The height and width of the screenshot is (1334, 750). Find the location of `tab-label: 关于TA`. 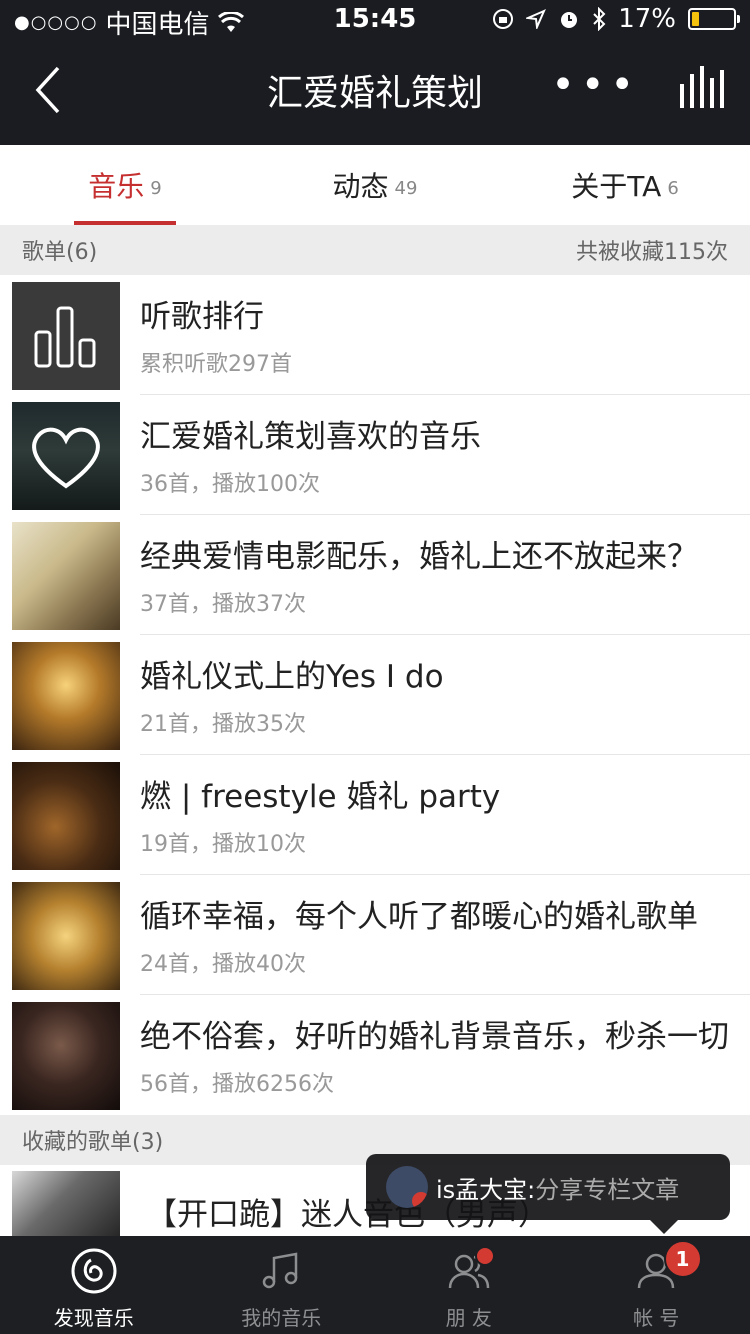

tab-label: 关于TA is located at coordinates (616, 186).